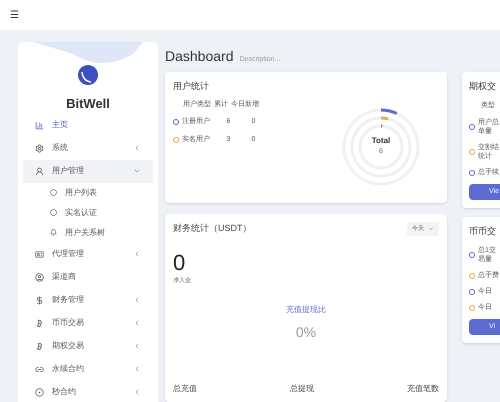 The width and height of the screenshot is (500, 402). I want to click on link-icon, so click(39, 369).